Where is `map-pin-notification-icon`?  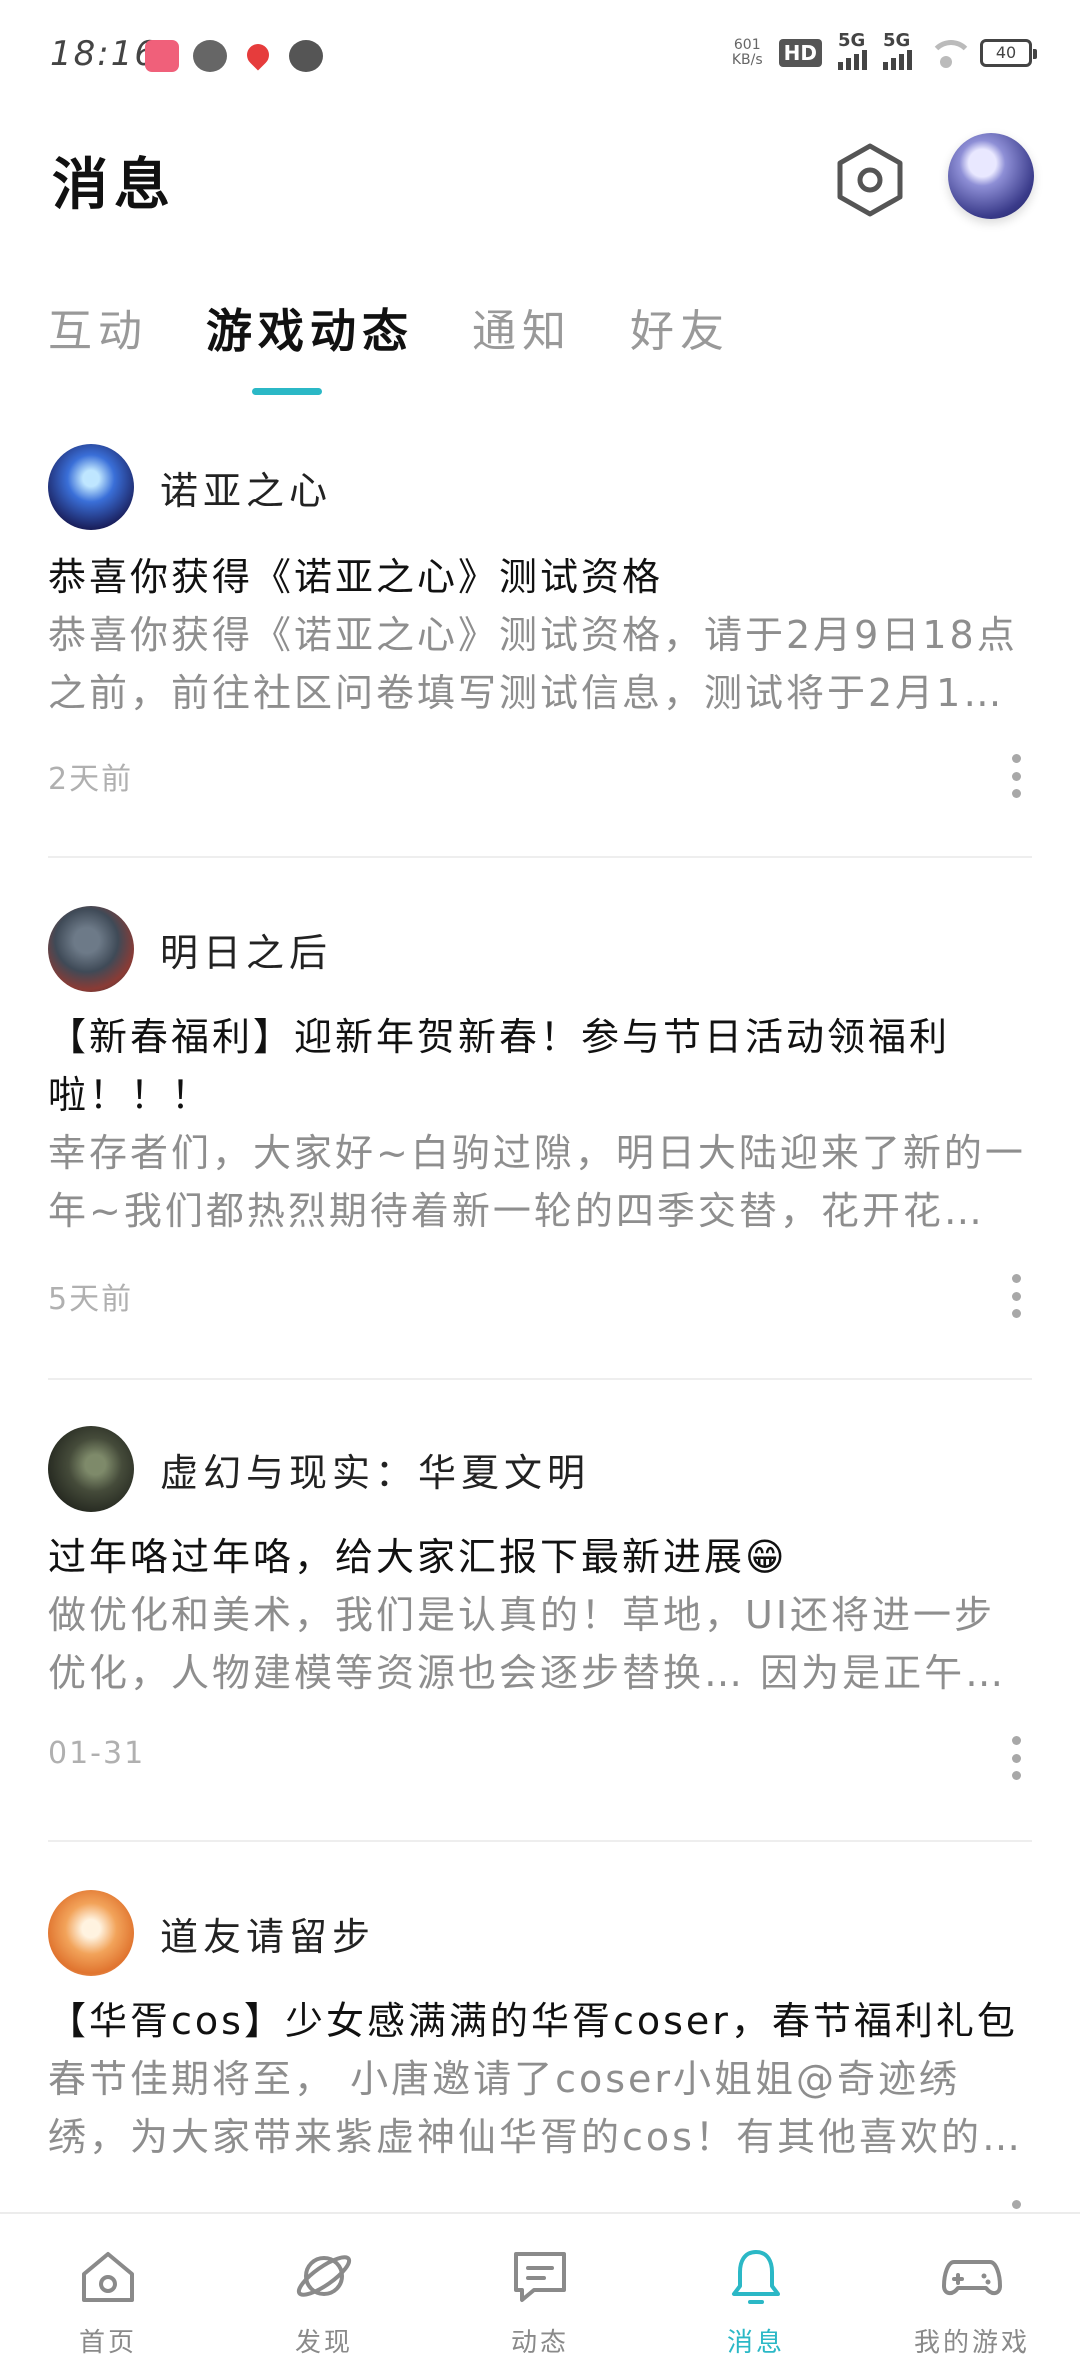 map-pin-notification-icon is located at coordinates (258, 55).